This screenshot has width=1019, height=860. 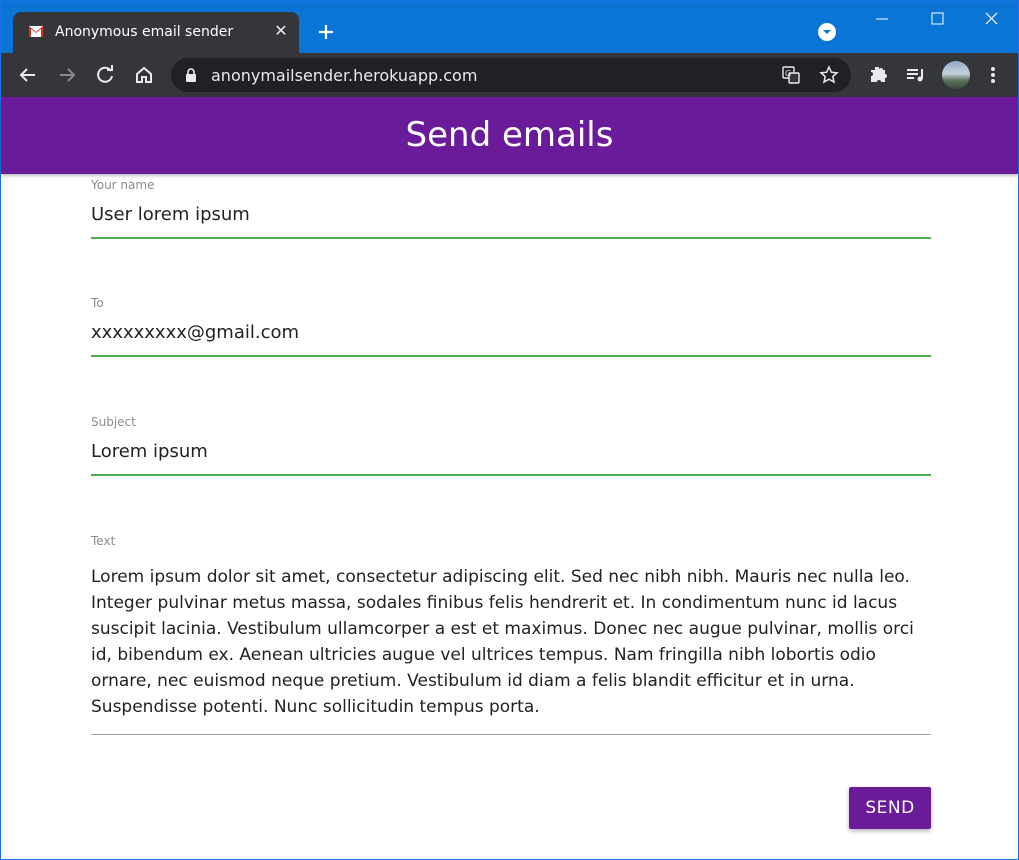 I want to click on send-button: SEND, so click(x=890, y=808).